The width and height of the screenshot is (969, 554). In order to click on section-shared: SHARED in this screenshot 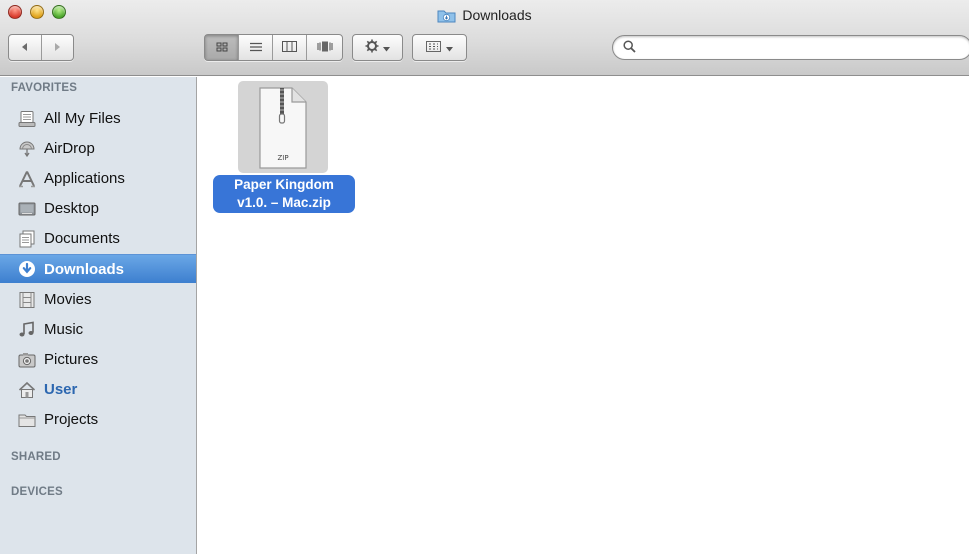, I will do `click(36, 457)`.